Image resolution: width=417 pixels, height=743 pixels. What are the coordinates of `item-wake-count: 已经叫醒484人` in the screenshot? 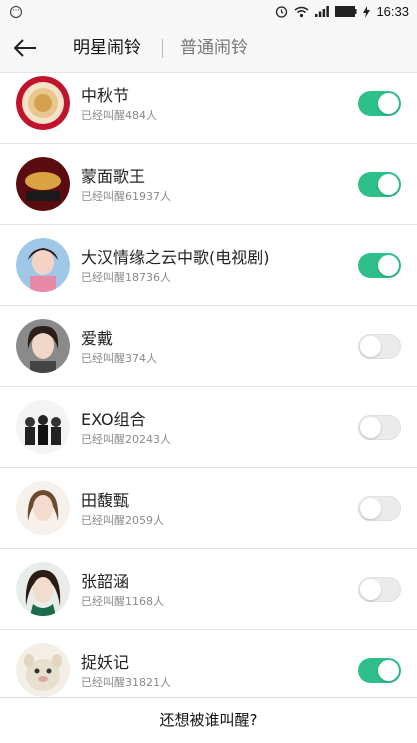 It's located at (119, 115).